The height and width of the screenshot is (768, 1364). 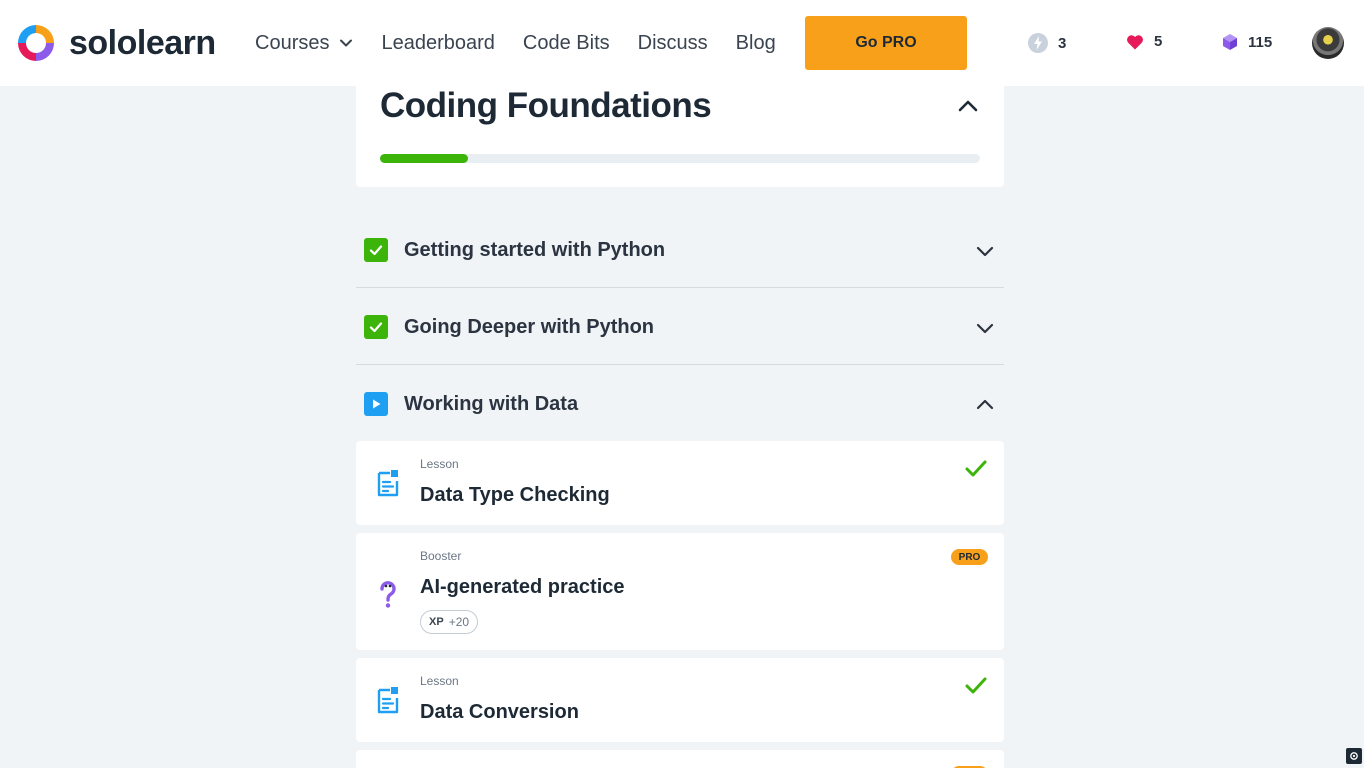 I want to click on user-avatar, so click(x=1328, y=43).